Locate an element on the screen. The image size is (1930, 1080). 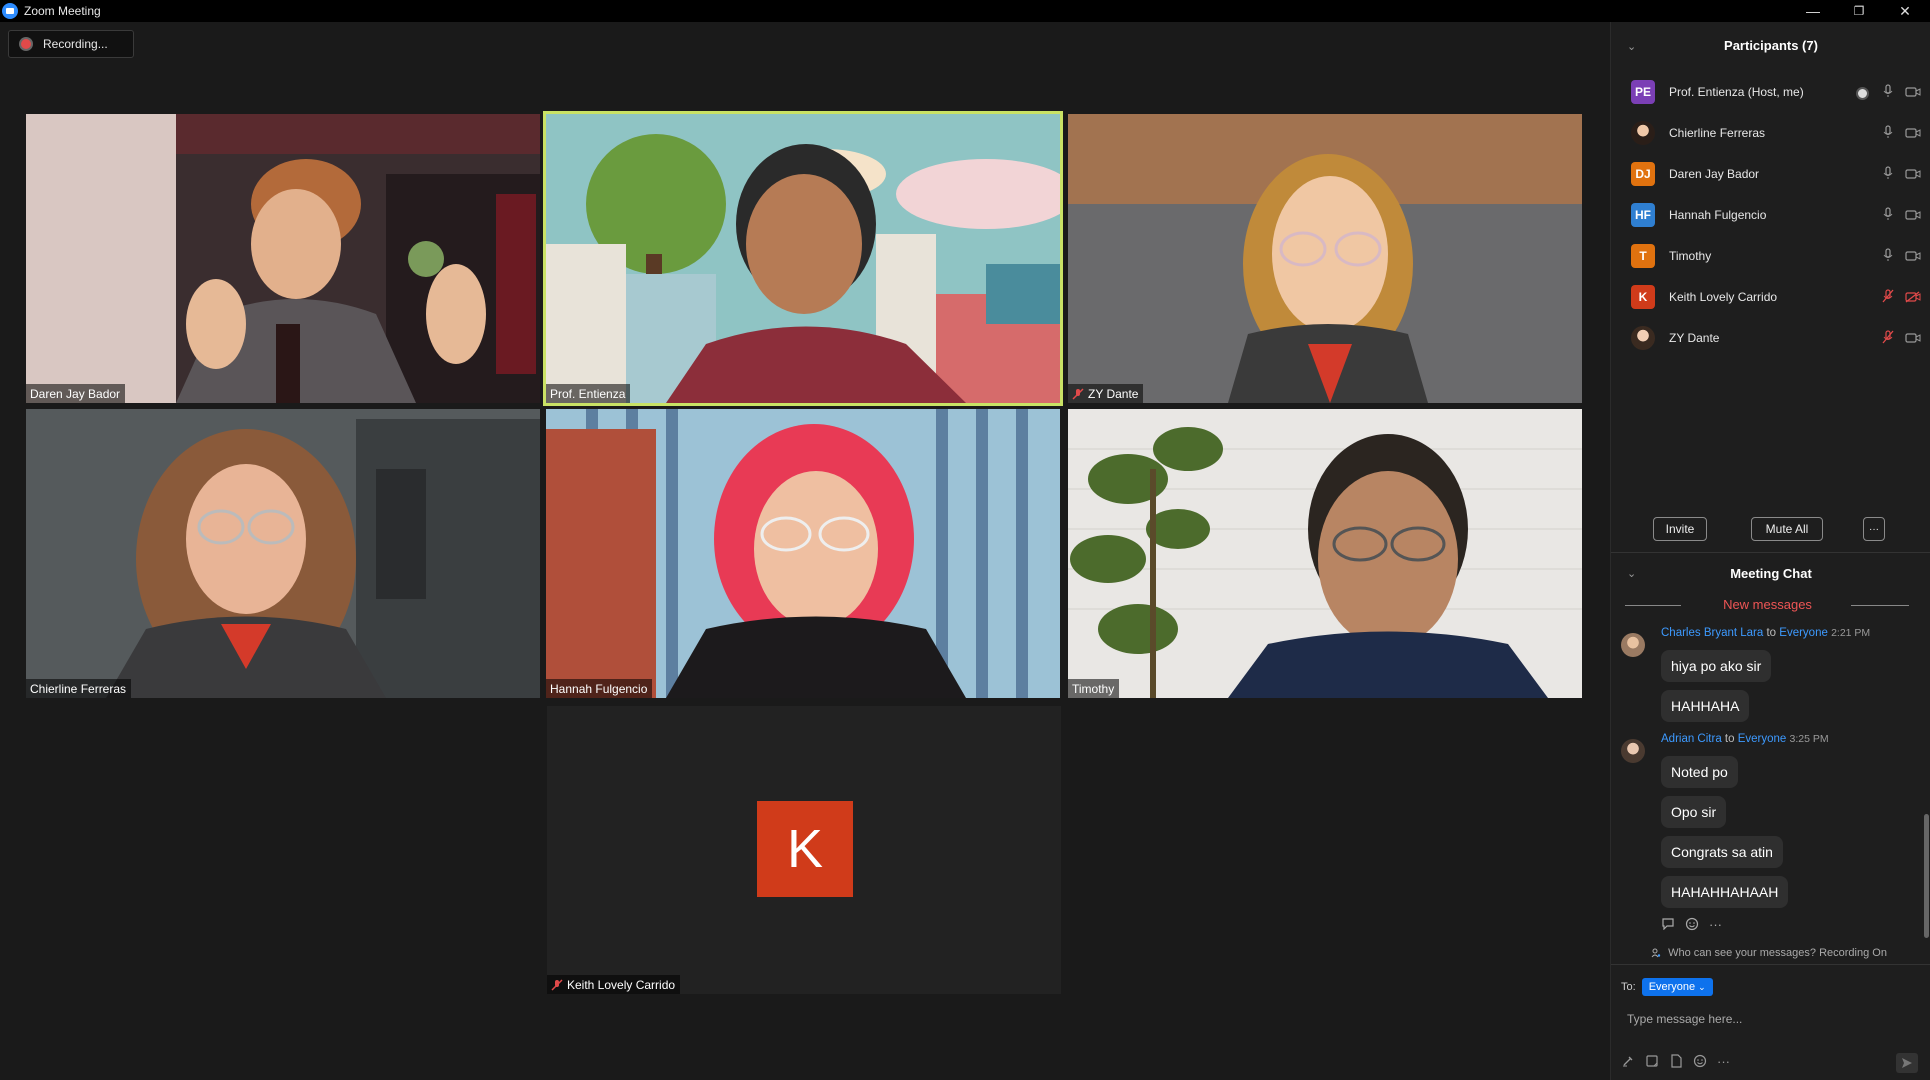
chat-message: HAHAHHAHAAH is located at coordinates (1725, 892).